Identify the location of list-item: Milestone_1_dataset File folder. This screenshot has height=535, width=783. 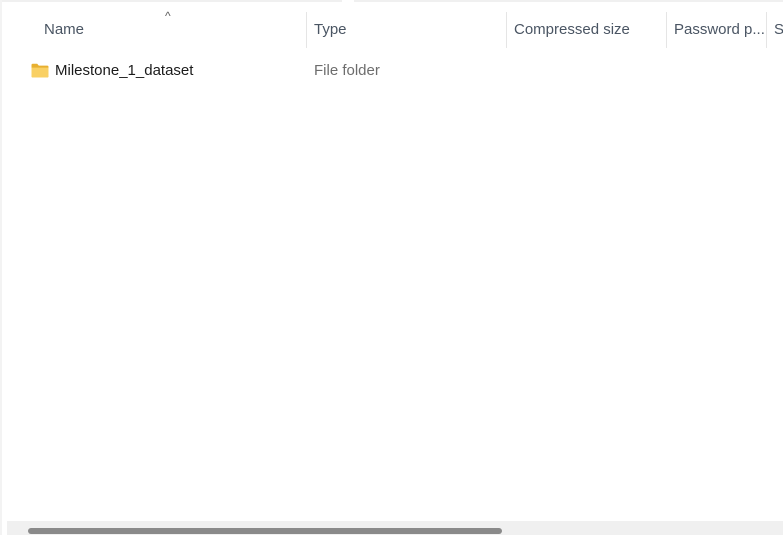
(402, 71).